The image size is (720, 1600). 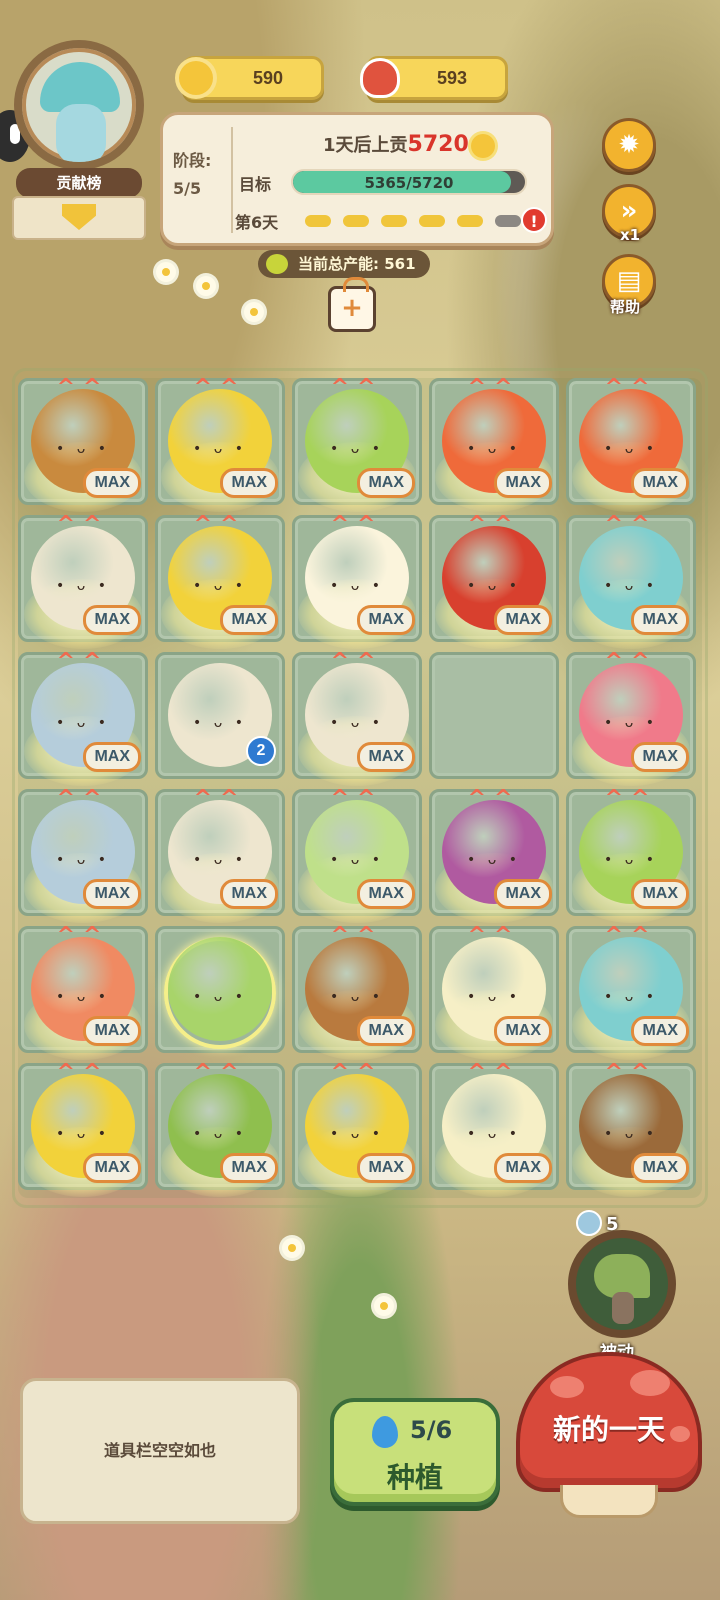 What do you see at coordinates (431, 1430) in the screenshot?
I see `water-count: 5/6` at bounding box center [431, 1430].